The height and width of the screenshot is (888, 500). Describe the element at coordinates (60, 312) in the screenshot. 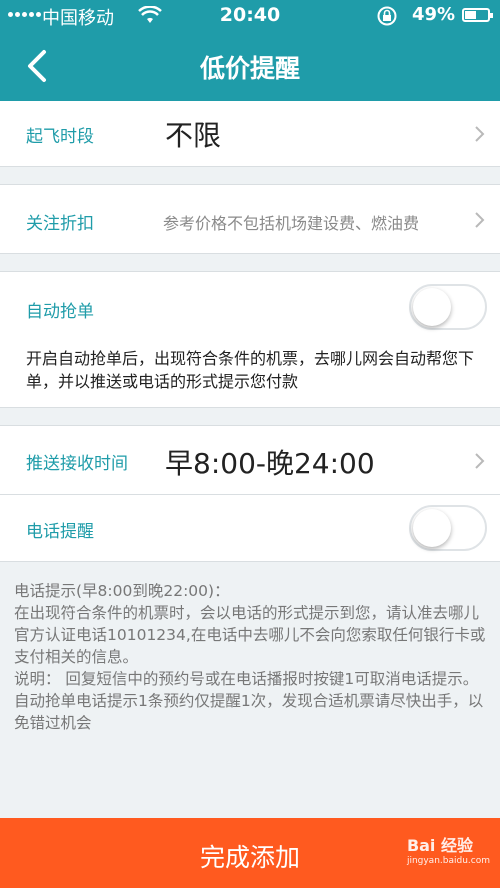

I see `auto-grab-label: 自动抢单` at that location.